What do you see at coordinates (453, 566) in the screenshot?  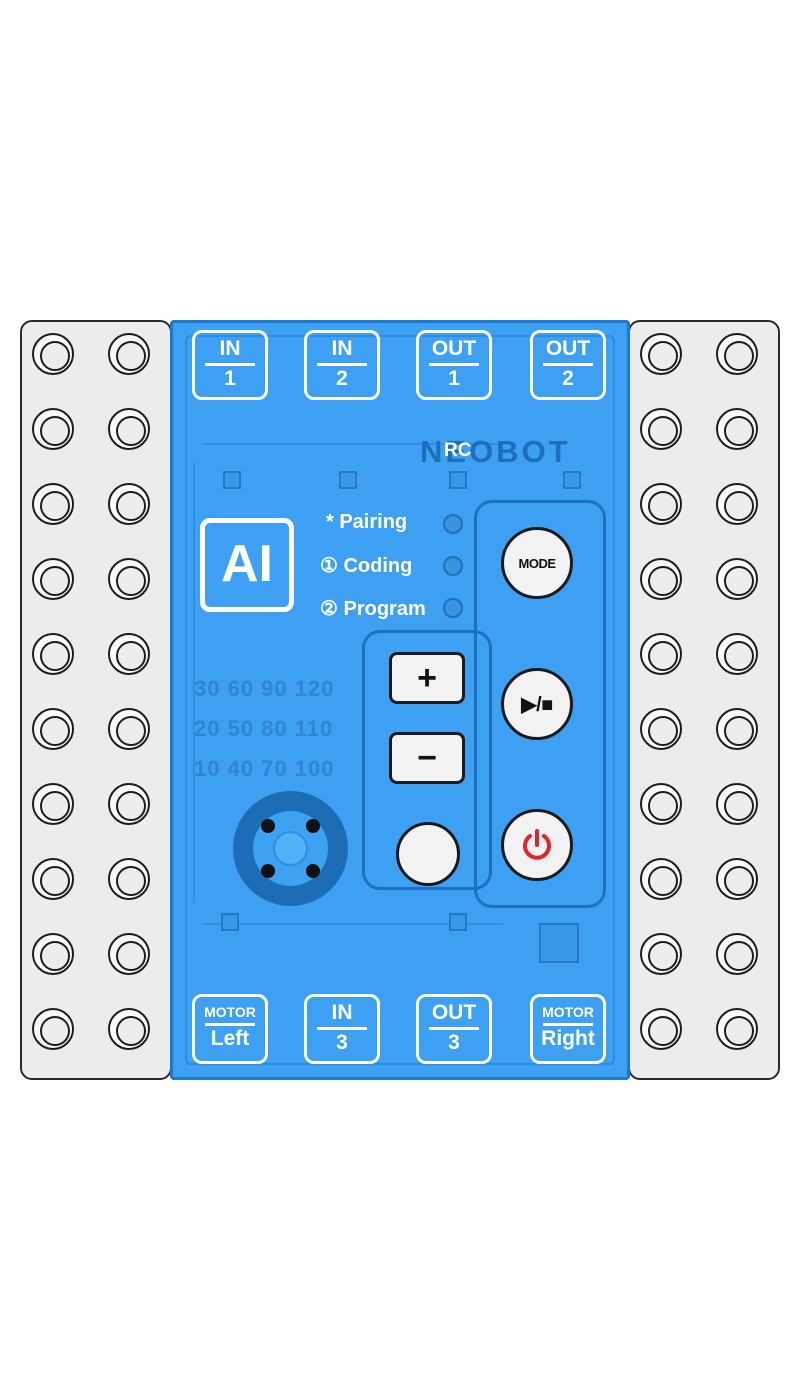 I see `coding-led` at bounding box center [453, 566].